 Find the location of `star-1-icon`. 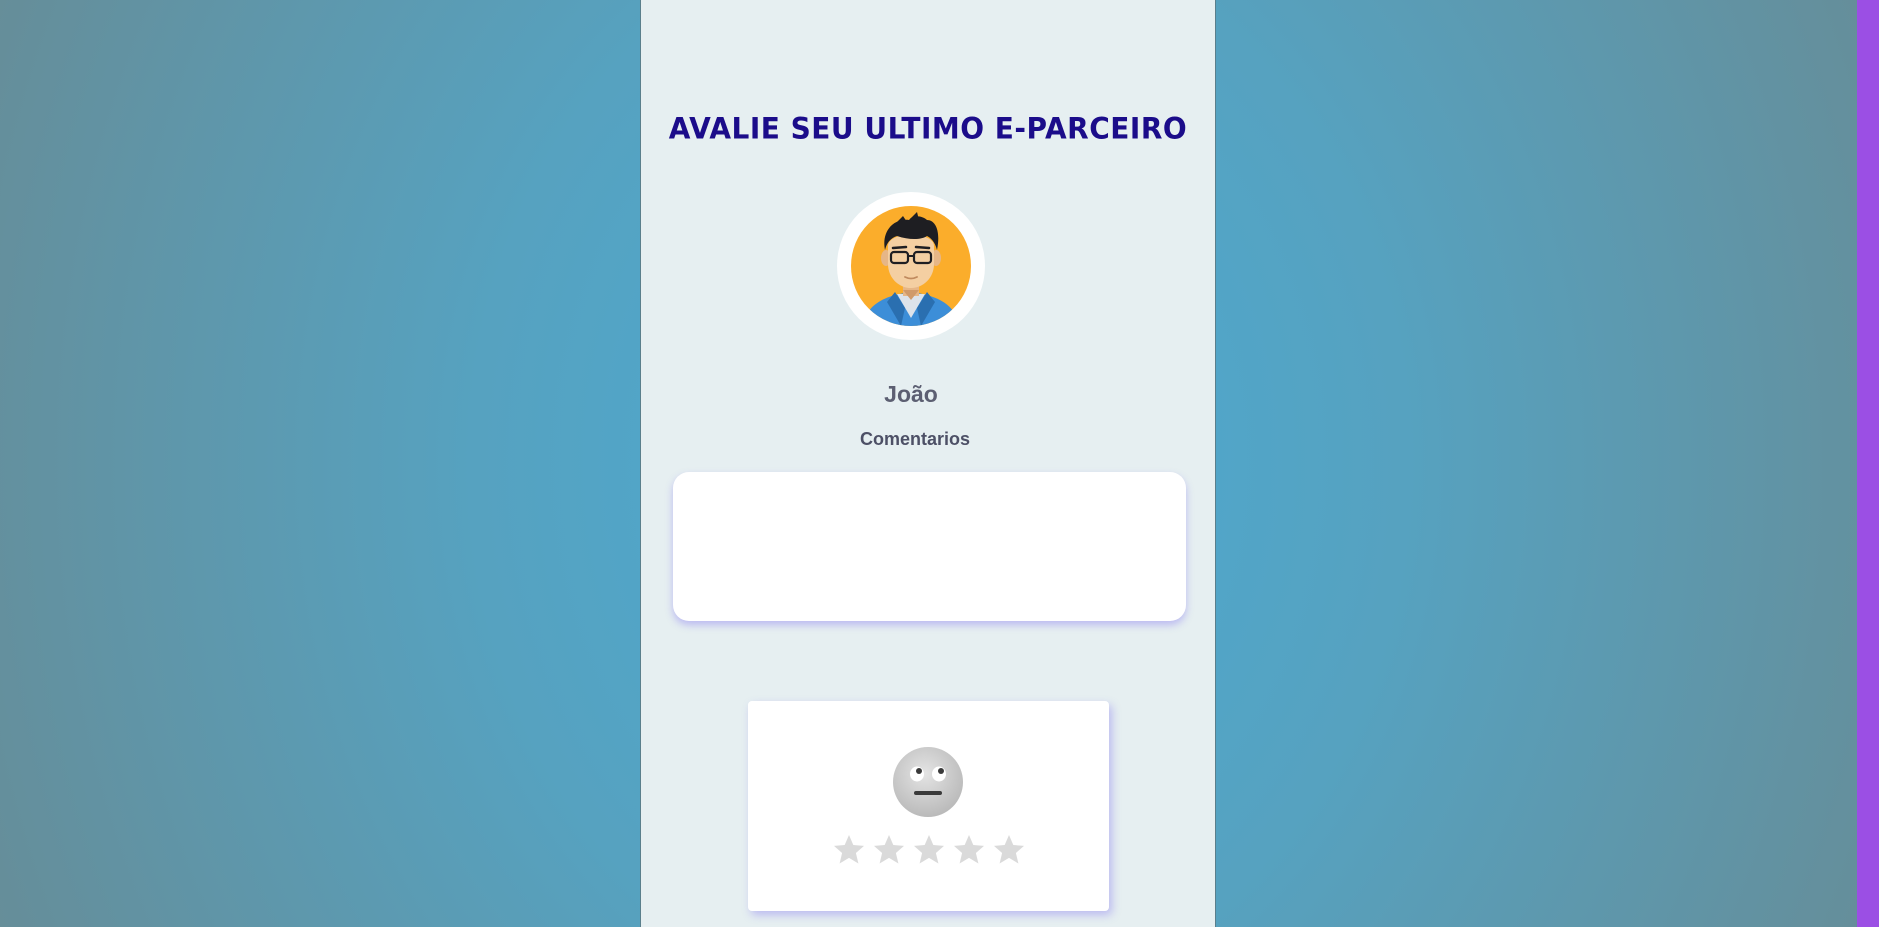

star-1-icon is located at coordinates (849, 850).